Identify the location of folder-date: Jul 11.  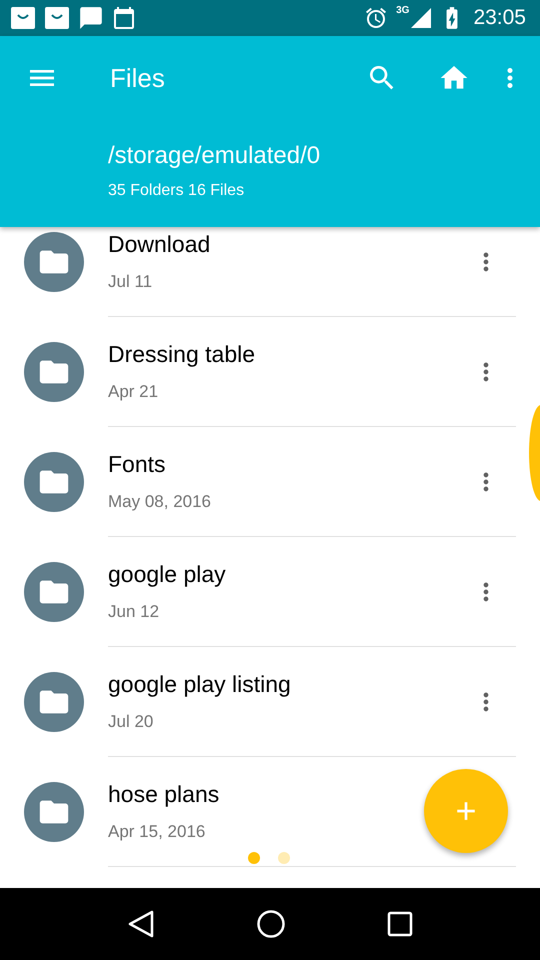
(131, 282).